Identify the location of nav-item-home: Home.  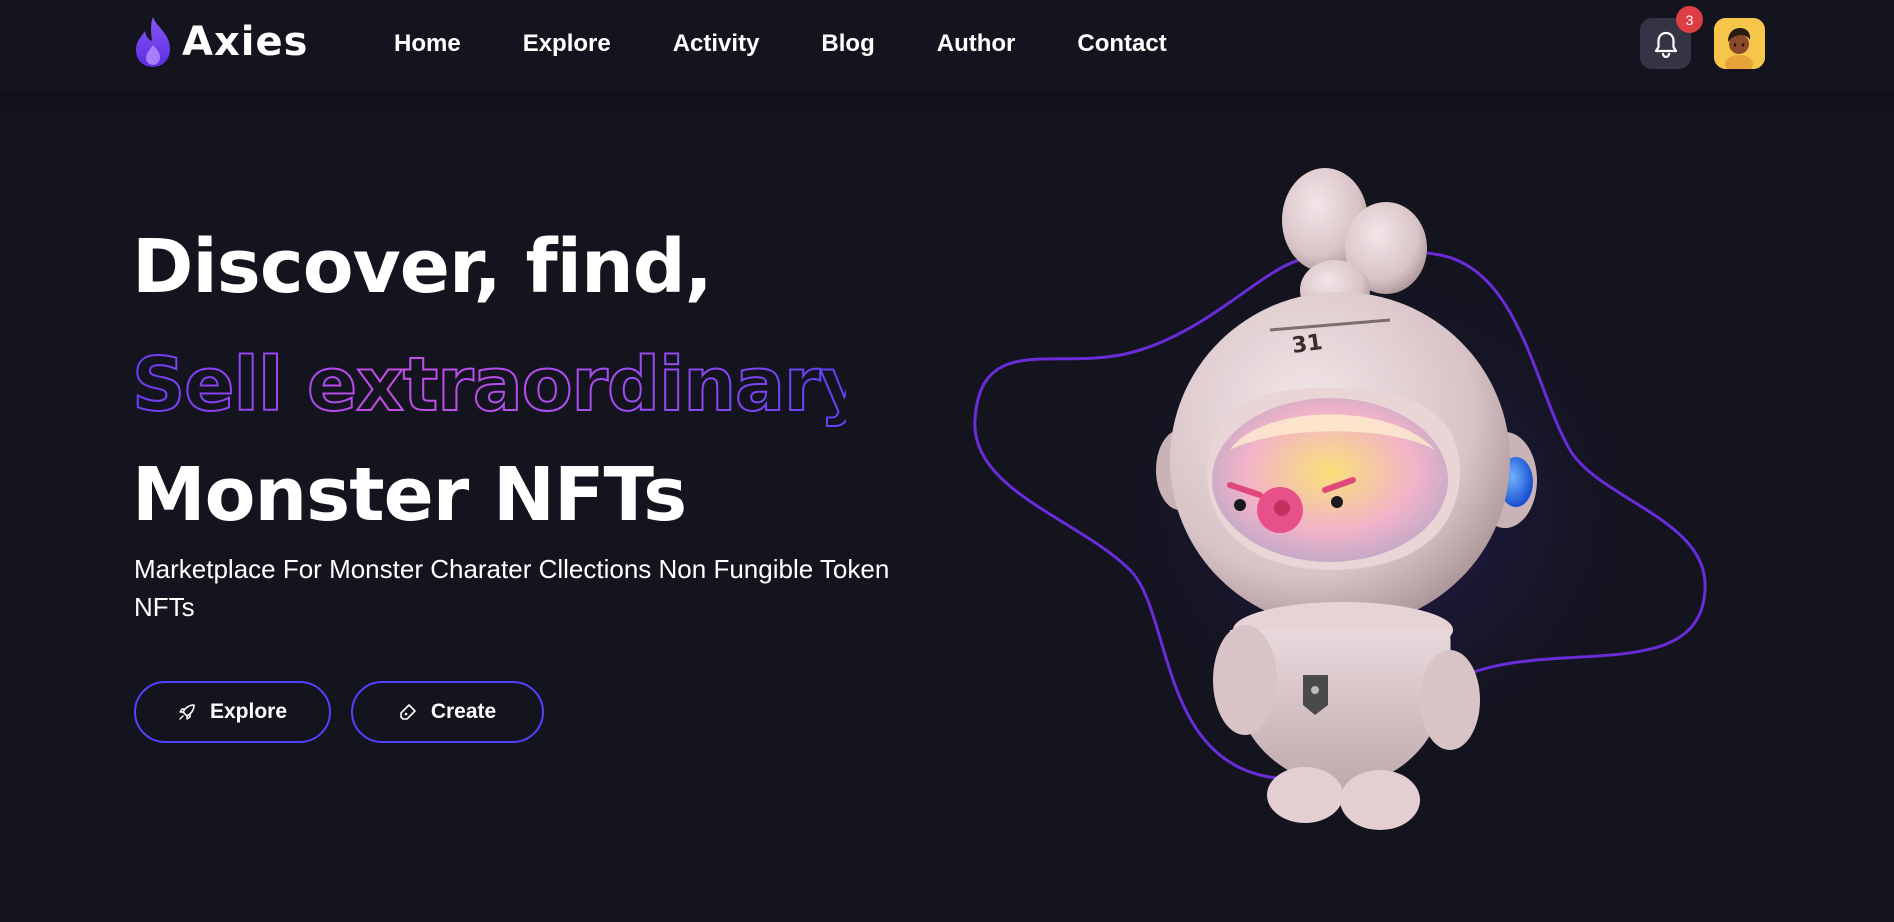
(427, 44).